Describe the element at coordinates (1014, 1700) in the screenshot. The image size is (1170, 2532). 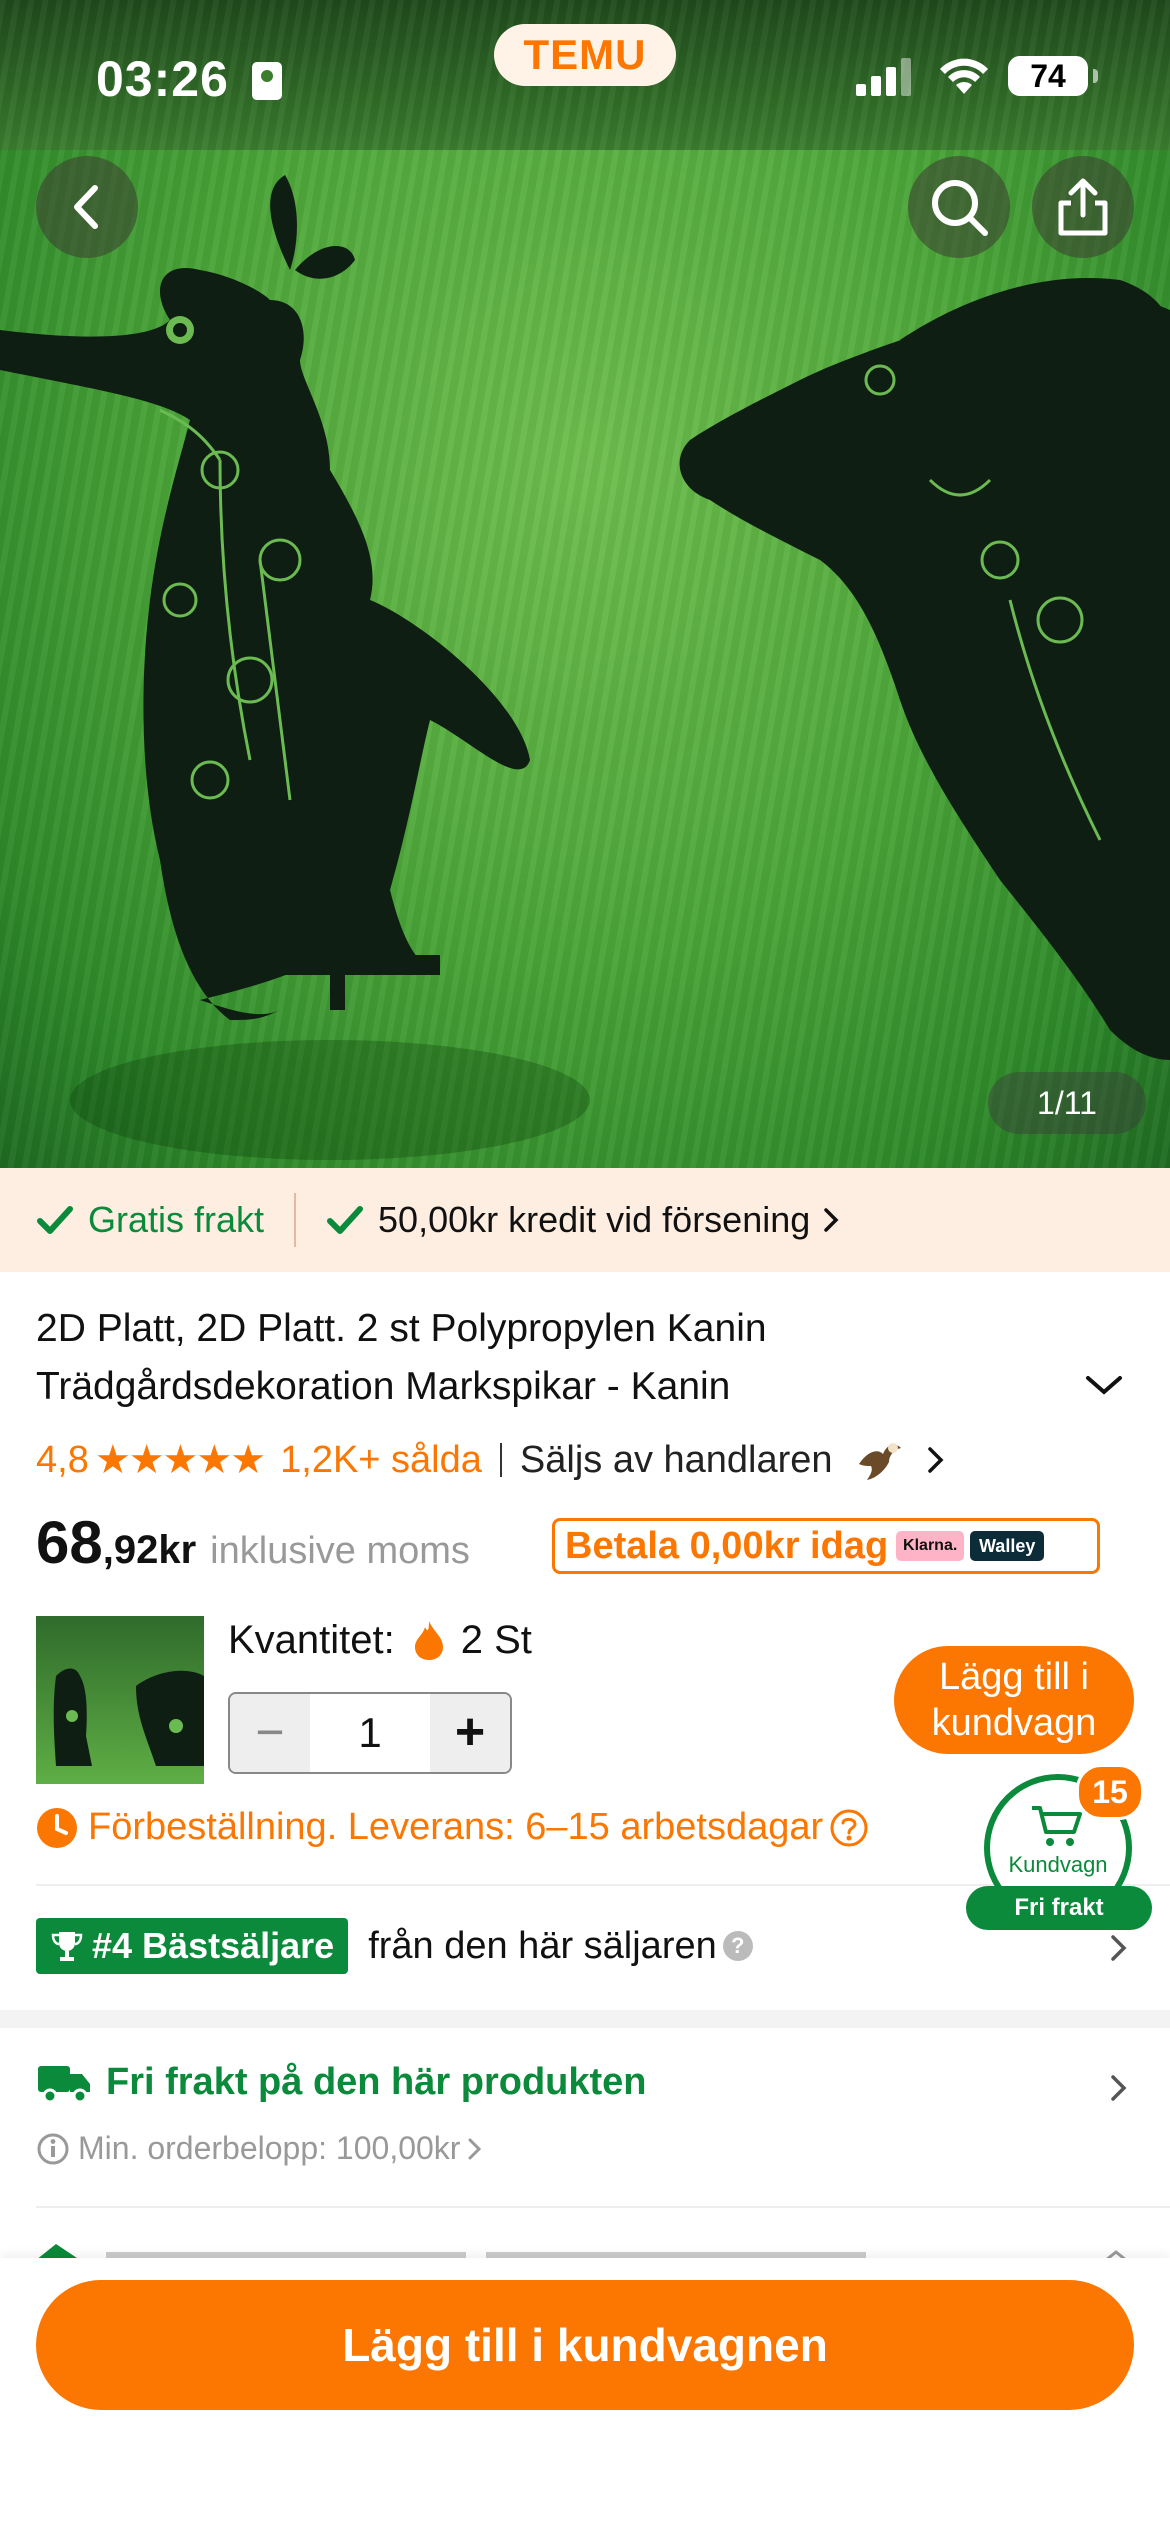
I see `add-to-cart-small-button: Lägg till i kundvagn` at that location.